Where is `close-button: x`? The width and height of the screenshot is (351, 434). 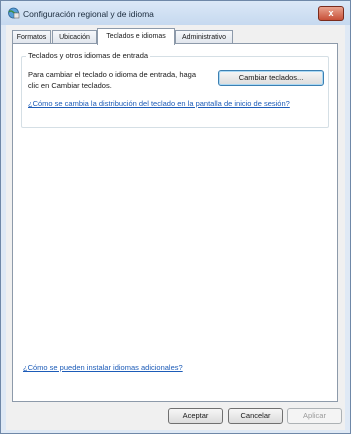 close-button: x is located at coordinates (331, 13).